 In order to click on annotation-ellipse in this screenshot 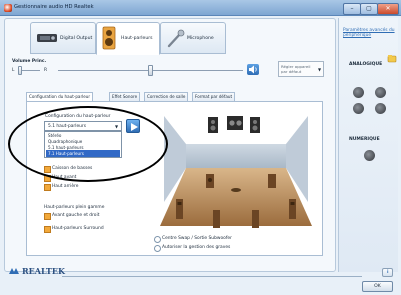, I will do `click(88, 144)`.